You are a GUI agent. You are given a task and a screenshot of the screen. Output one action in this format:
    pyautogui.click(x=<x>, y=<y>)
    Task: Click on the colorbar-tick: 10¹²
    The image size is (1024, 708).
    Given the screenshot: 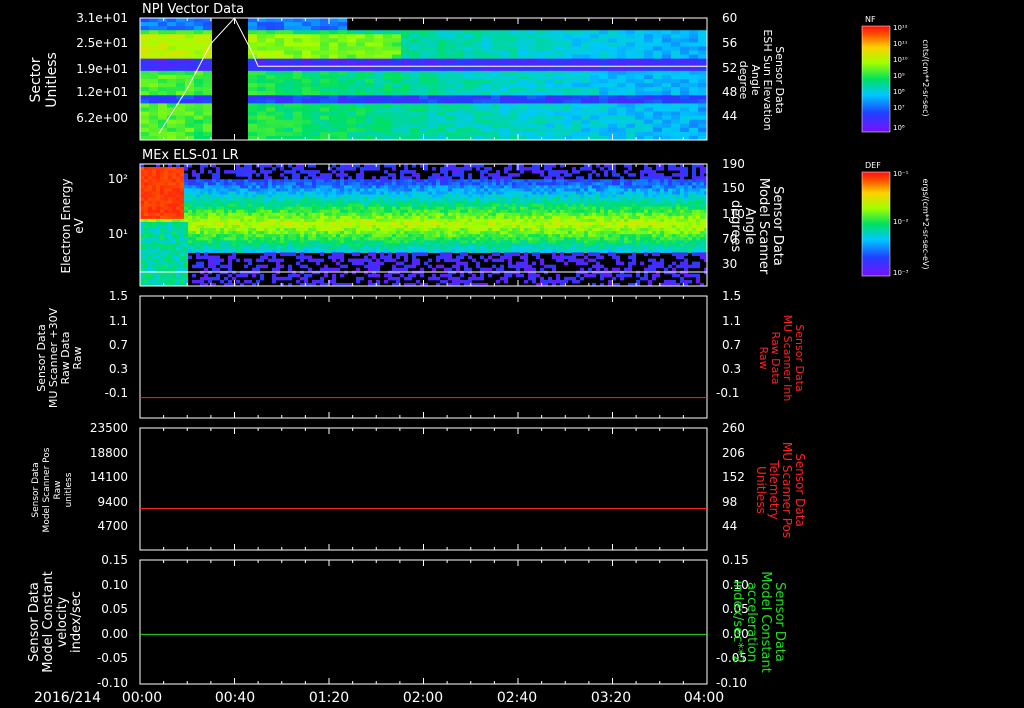 What is the action you would take?
    pyautogui.click(x=900, y=28)
    